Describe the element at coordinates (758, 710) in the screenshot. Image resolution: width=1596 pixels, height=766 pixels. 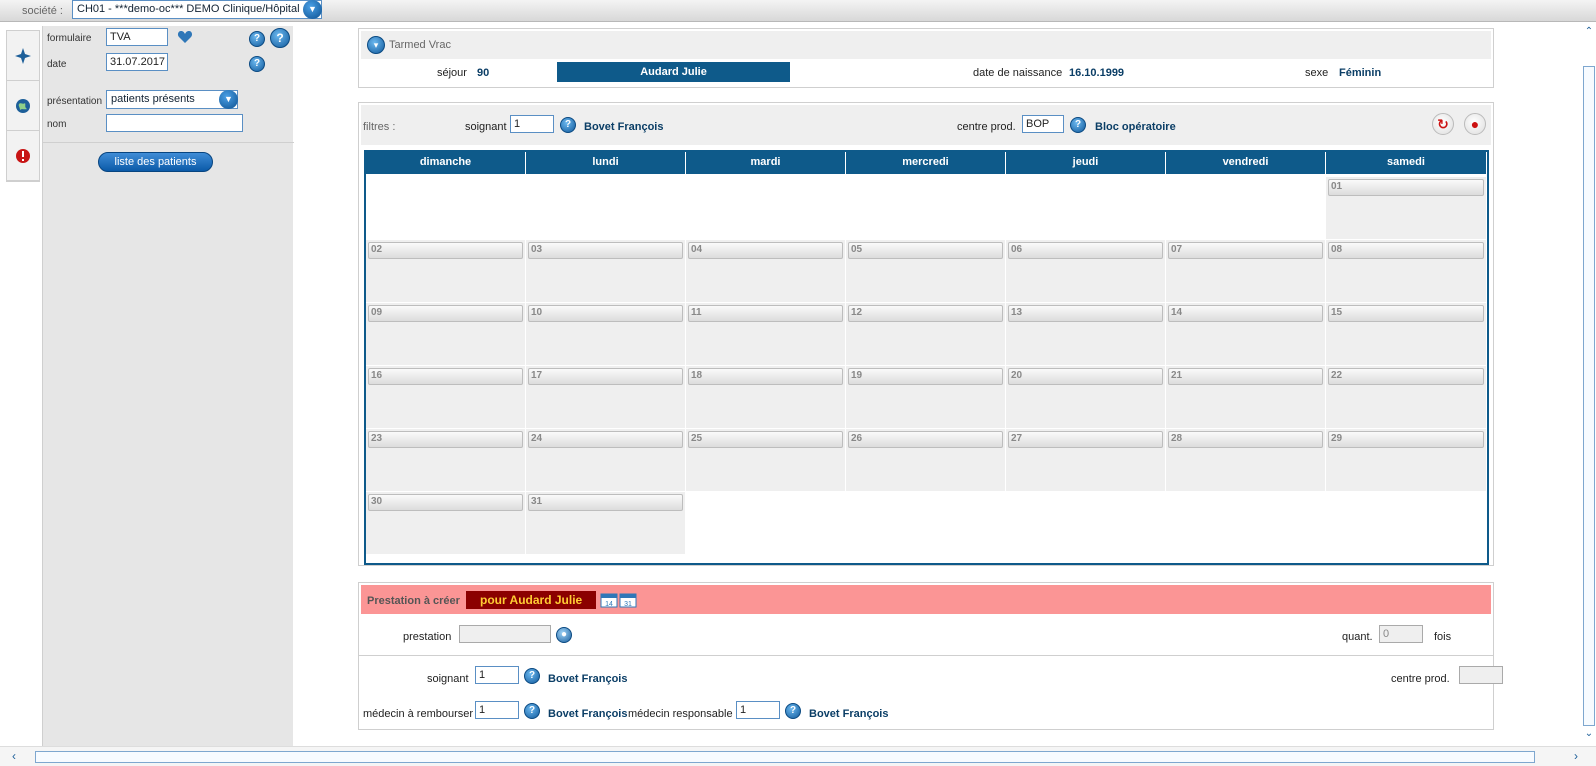
I see `medecin-responsable-input: 1` at that location.